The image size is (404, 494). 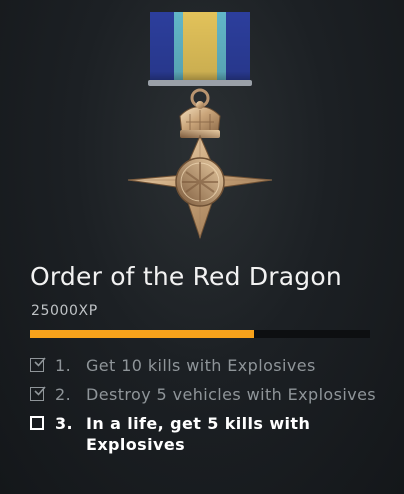 What do you see at coordinates (64, 311) in the screenshot?
I see `award-xp: 25000XP` at bounding box center [64, 311].